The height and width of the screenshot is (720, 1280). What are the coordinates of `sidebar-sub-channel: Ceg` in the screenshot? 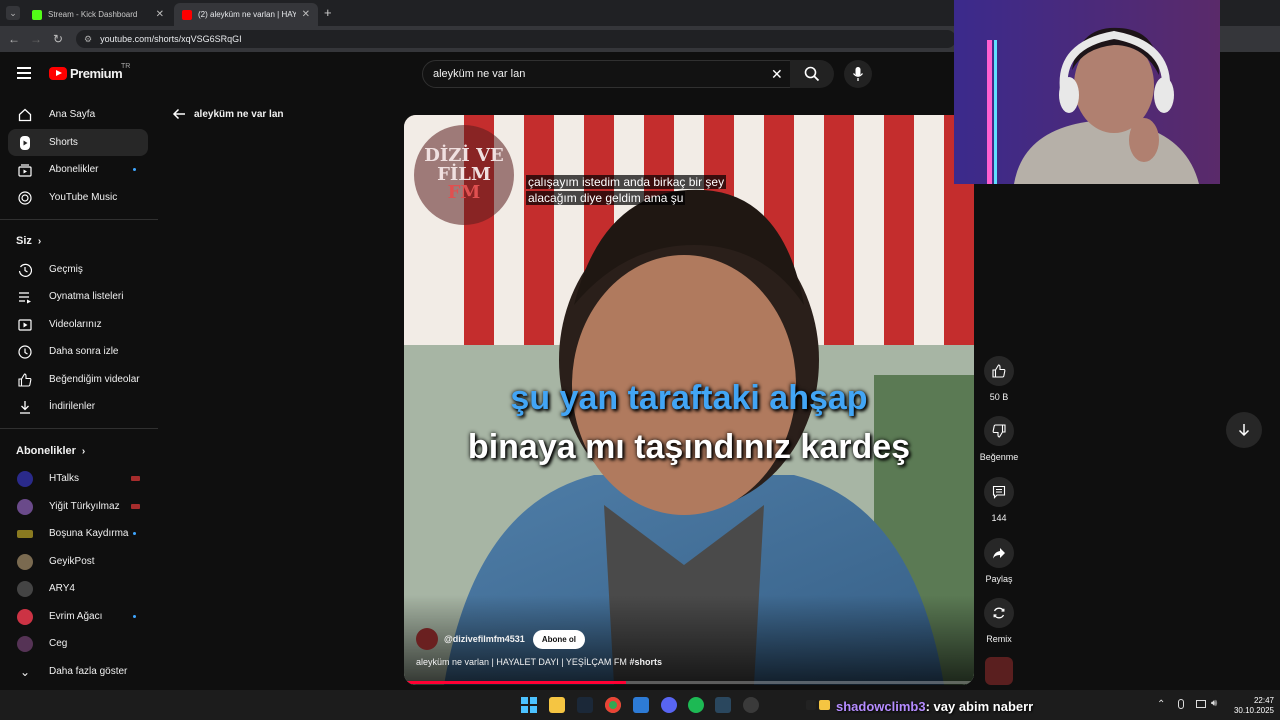 It's located at (78, 643).